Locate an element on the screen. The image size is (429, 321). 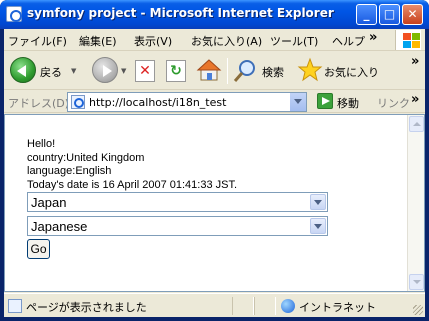
status-text: ページが表示されました is located at coordinates (86, 307).